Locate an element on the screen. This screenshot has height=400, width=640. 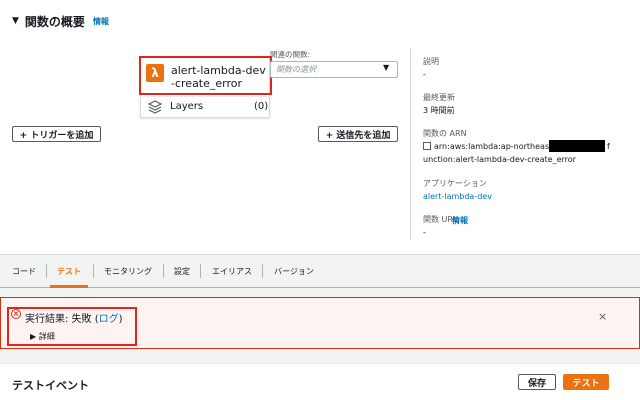
select-caret-icon: ▼ is located at coordinates (386, 67).